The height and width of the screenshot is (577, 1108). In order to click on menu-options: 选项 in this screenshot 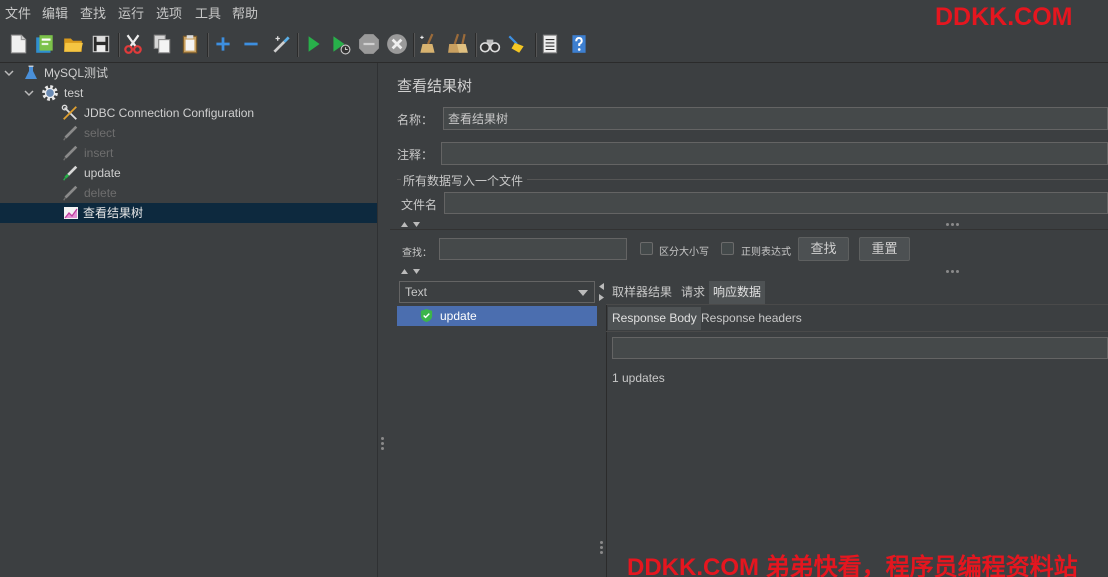, I will do `click(169, 13)`.